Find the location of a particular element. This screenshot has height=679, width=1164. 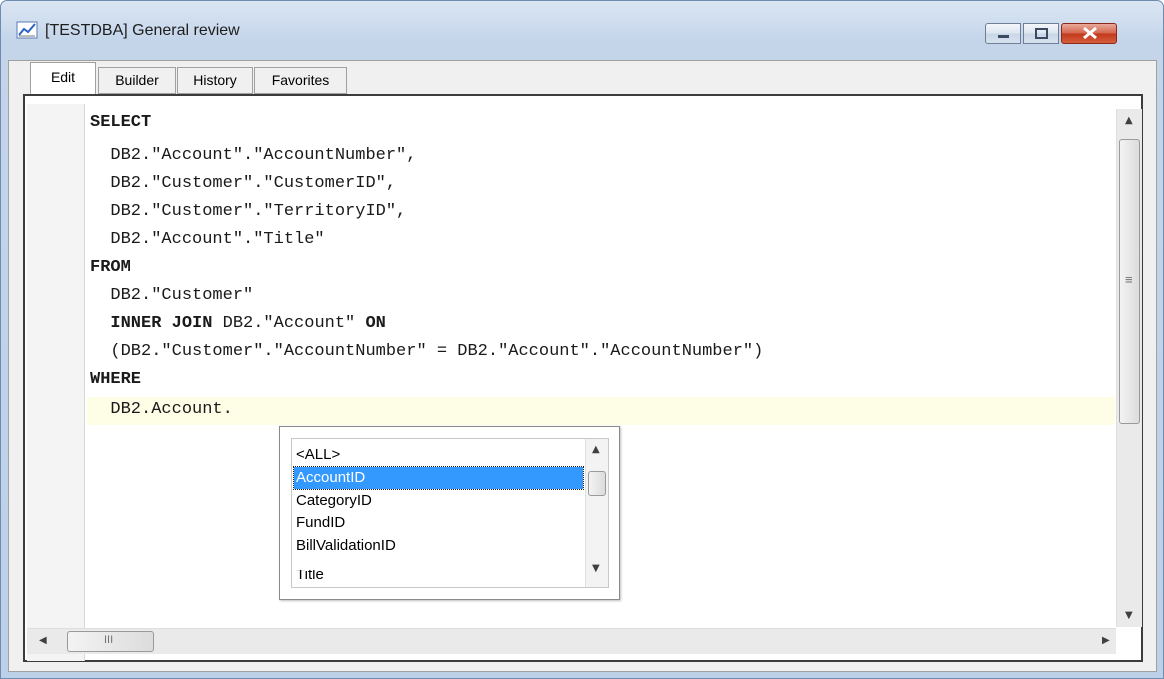

list-item: <ALL> is located at coordinates (438, 455).